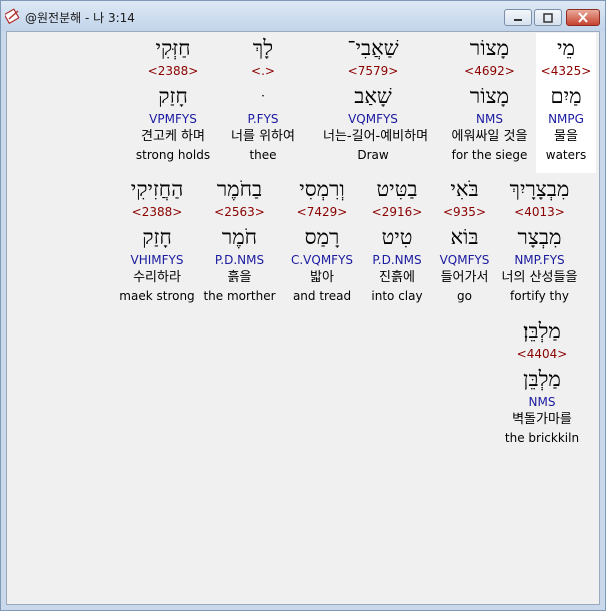 The image size is (606, 611). I want to click on parsing-code: P.FYS, so click(263, 119).